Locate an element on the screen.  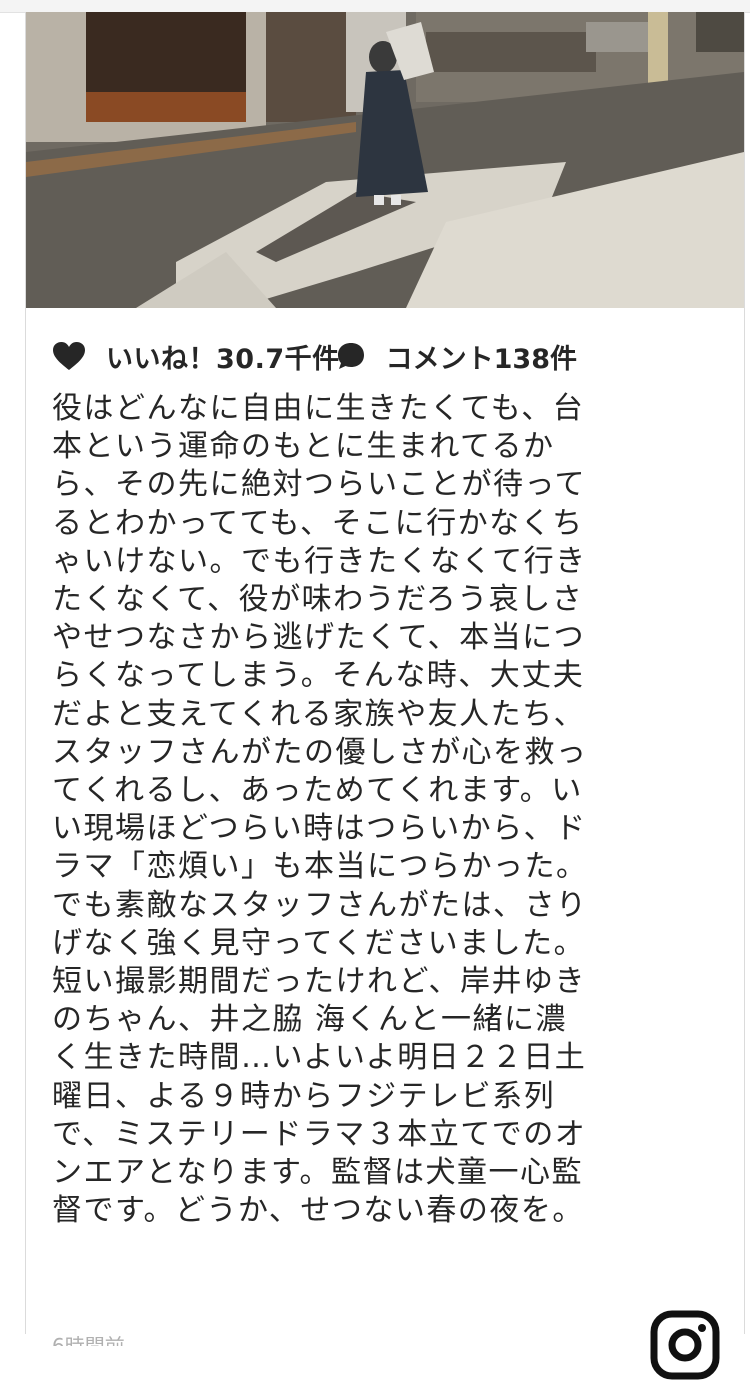
caption-line: い現場ほどつらい時はつらいから、ド is located at coordinates (319, 829).